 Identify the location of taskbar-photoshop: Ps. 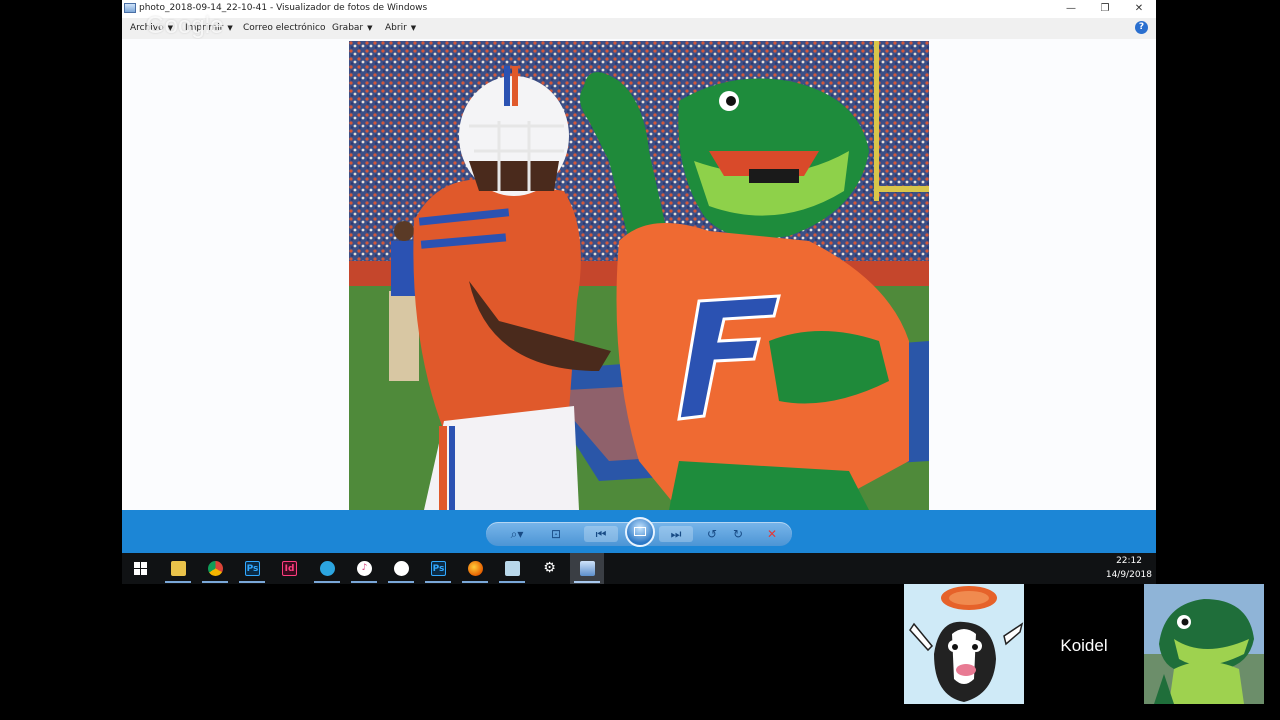
(252, 568).